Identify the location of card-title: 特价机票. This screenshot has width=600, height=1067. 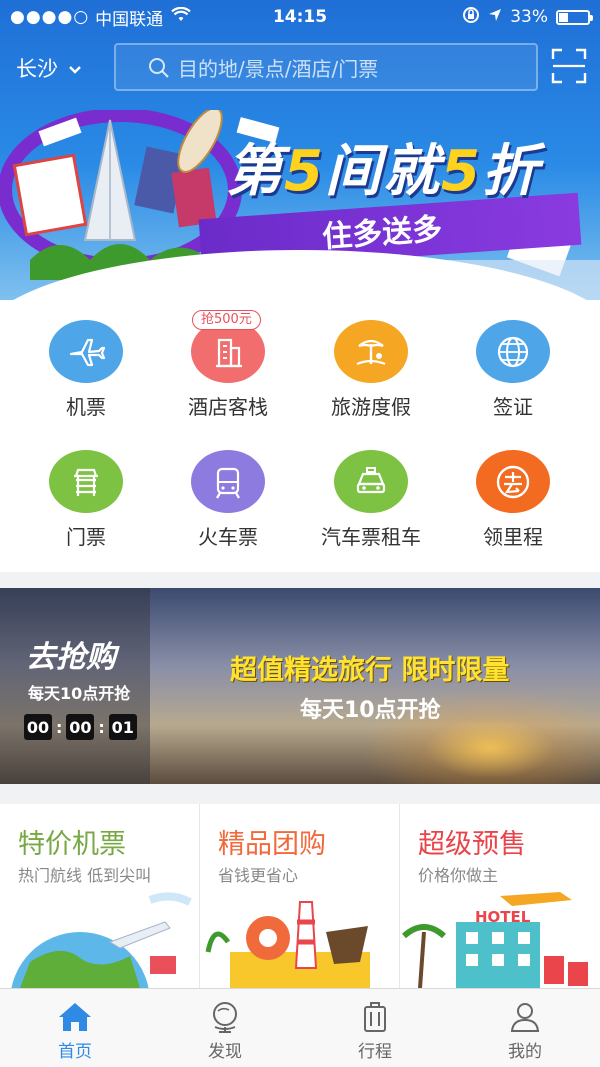
(72, 844).